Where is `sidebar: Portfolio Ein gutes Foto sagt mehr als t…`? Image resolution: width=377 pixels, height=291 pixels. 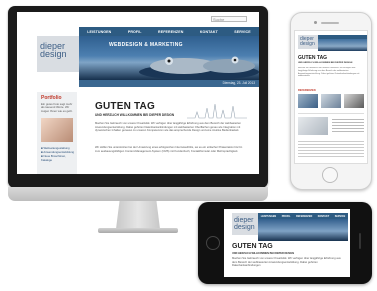
sidebar: Portfolio Ein gutes Foto sagt mehr als t… is located at coordinates (57, 133).